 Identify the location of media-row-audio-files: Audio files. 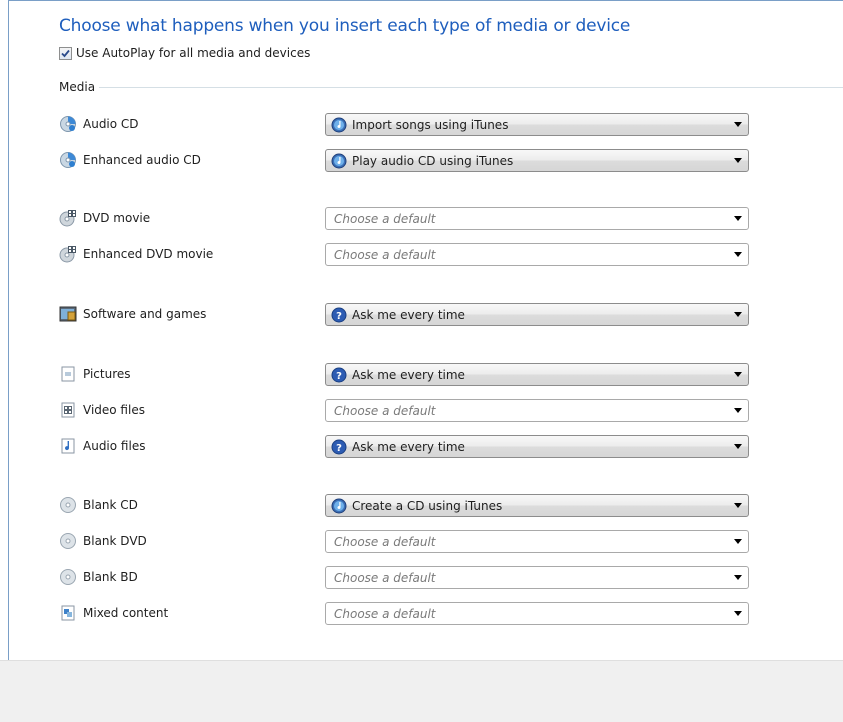
(102, 446).